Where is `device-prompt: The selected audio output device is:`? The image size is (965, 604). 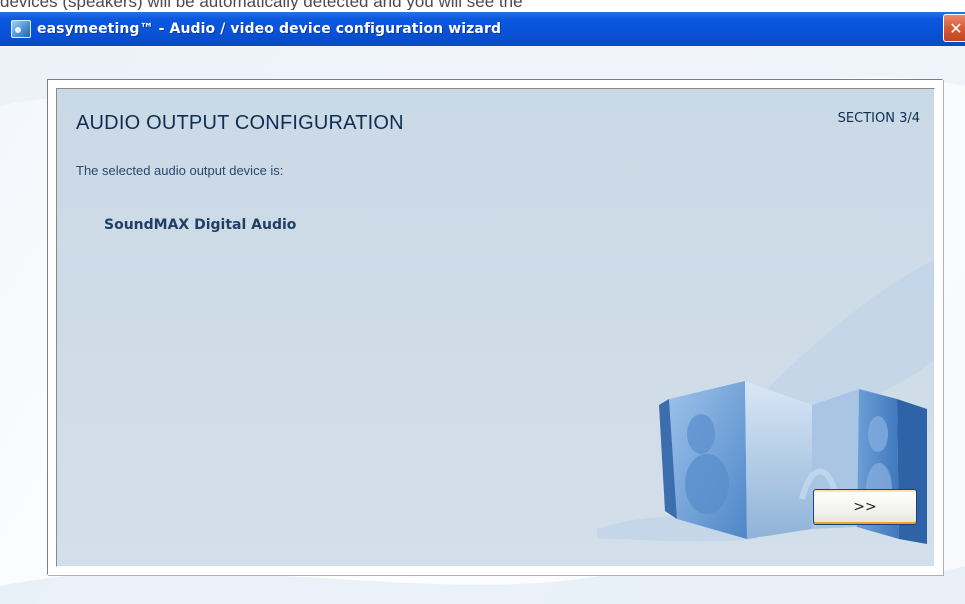
device-prompt: The selected audio output device is: is located at coordinates (180, 170).